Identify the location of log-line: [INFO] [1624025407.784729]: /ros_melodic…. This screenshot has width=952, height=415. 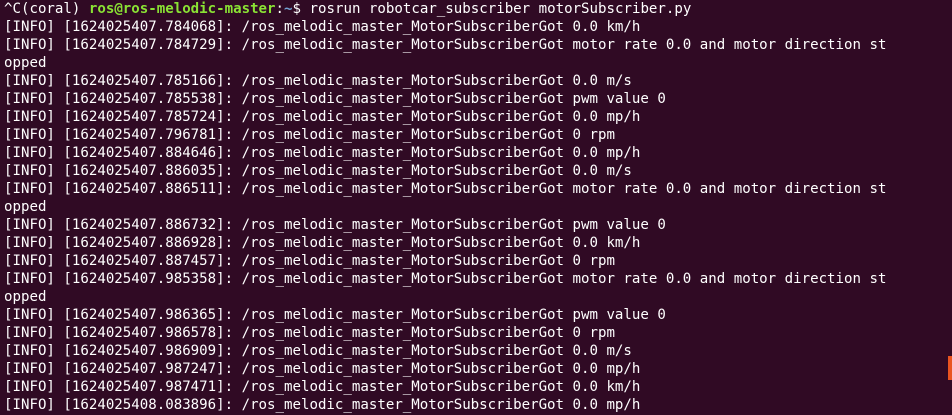
(445, 45).